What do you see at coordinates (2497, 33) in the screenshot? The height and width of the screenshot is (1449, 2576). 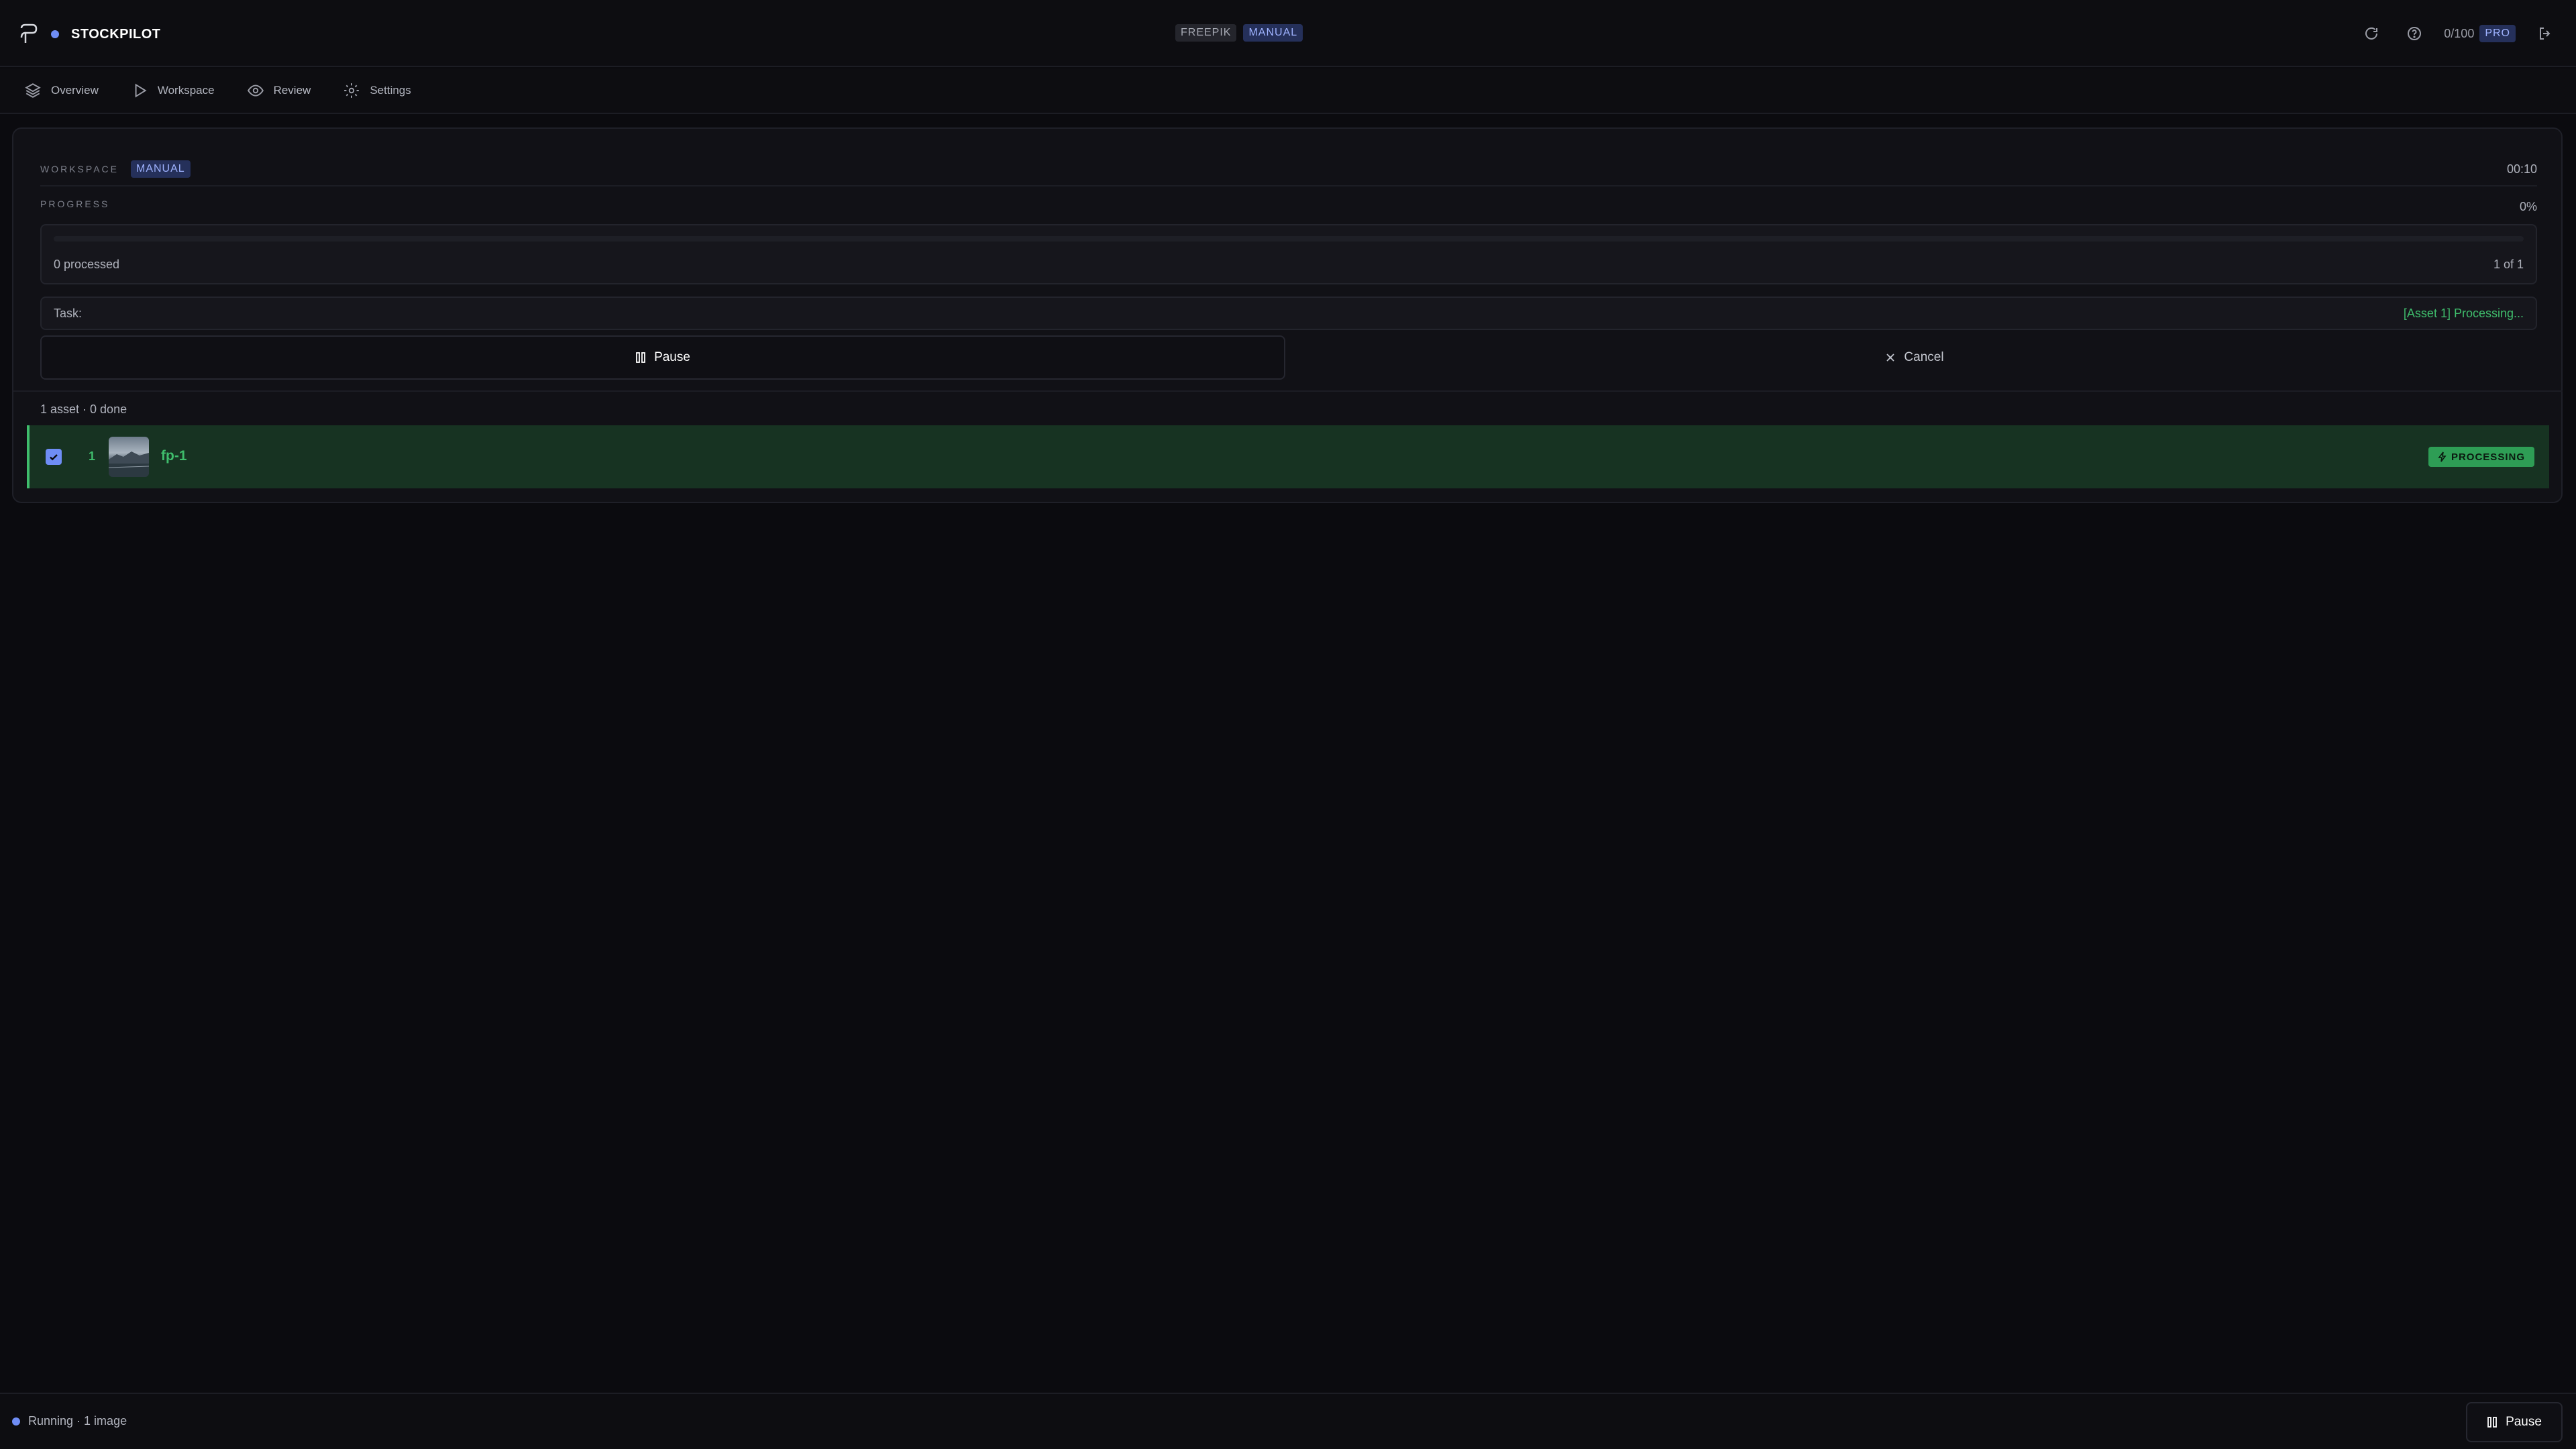 I see `plan-badge: PRO` at bounding box center [2497, 33].